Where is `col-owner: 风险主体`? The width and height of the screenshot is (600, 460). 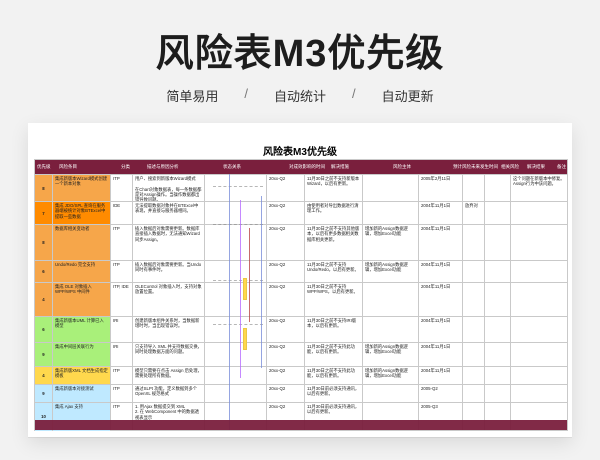
col-owner: 风险主体 is located at coordinates (402, 166).